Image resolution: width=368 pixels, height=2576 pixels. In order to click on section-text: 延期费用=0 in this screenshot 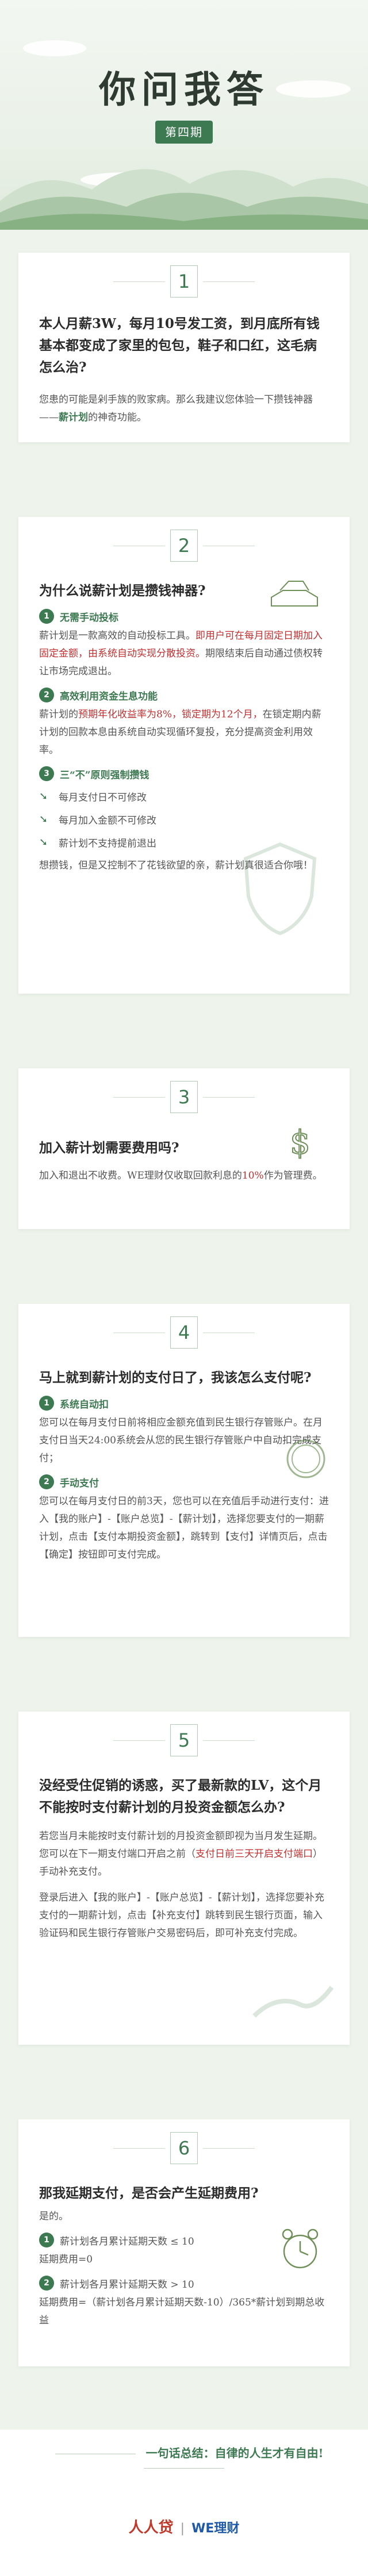, I will do `click(66, 2259)`.